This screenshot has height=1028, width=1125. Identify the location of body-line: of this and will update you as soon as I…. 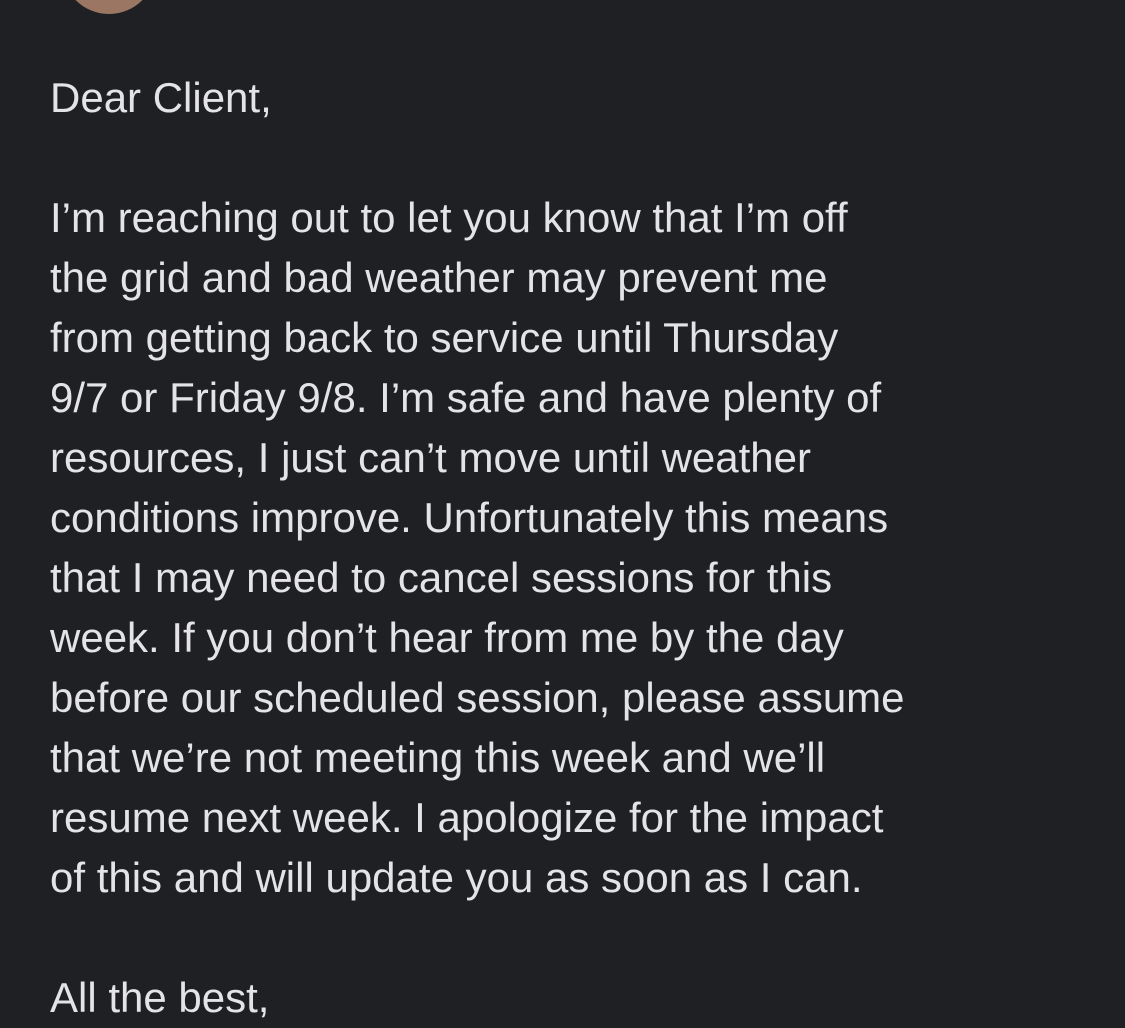
(456, 877).